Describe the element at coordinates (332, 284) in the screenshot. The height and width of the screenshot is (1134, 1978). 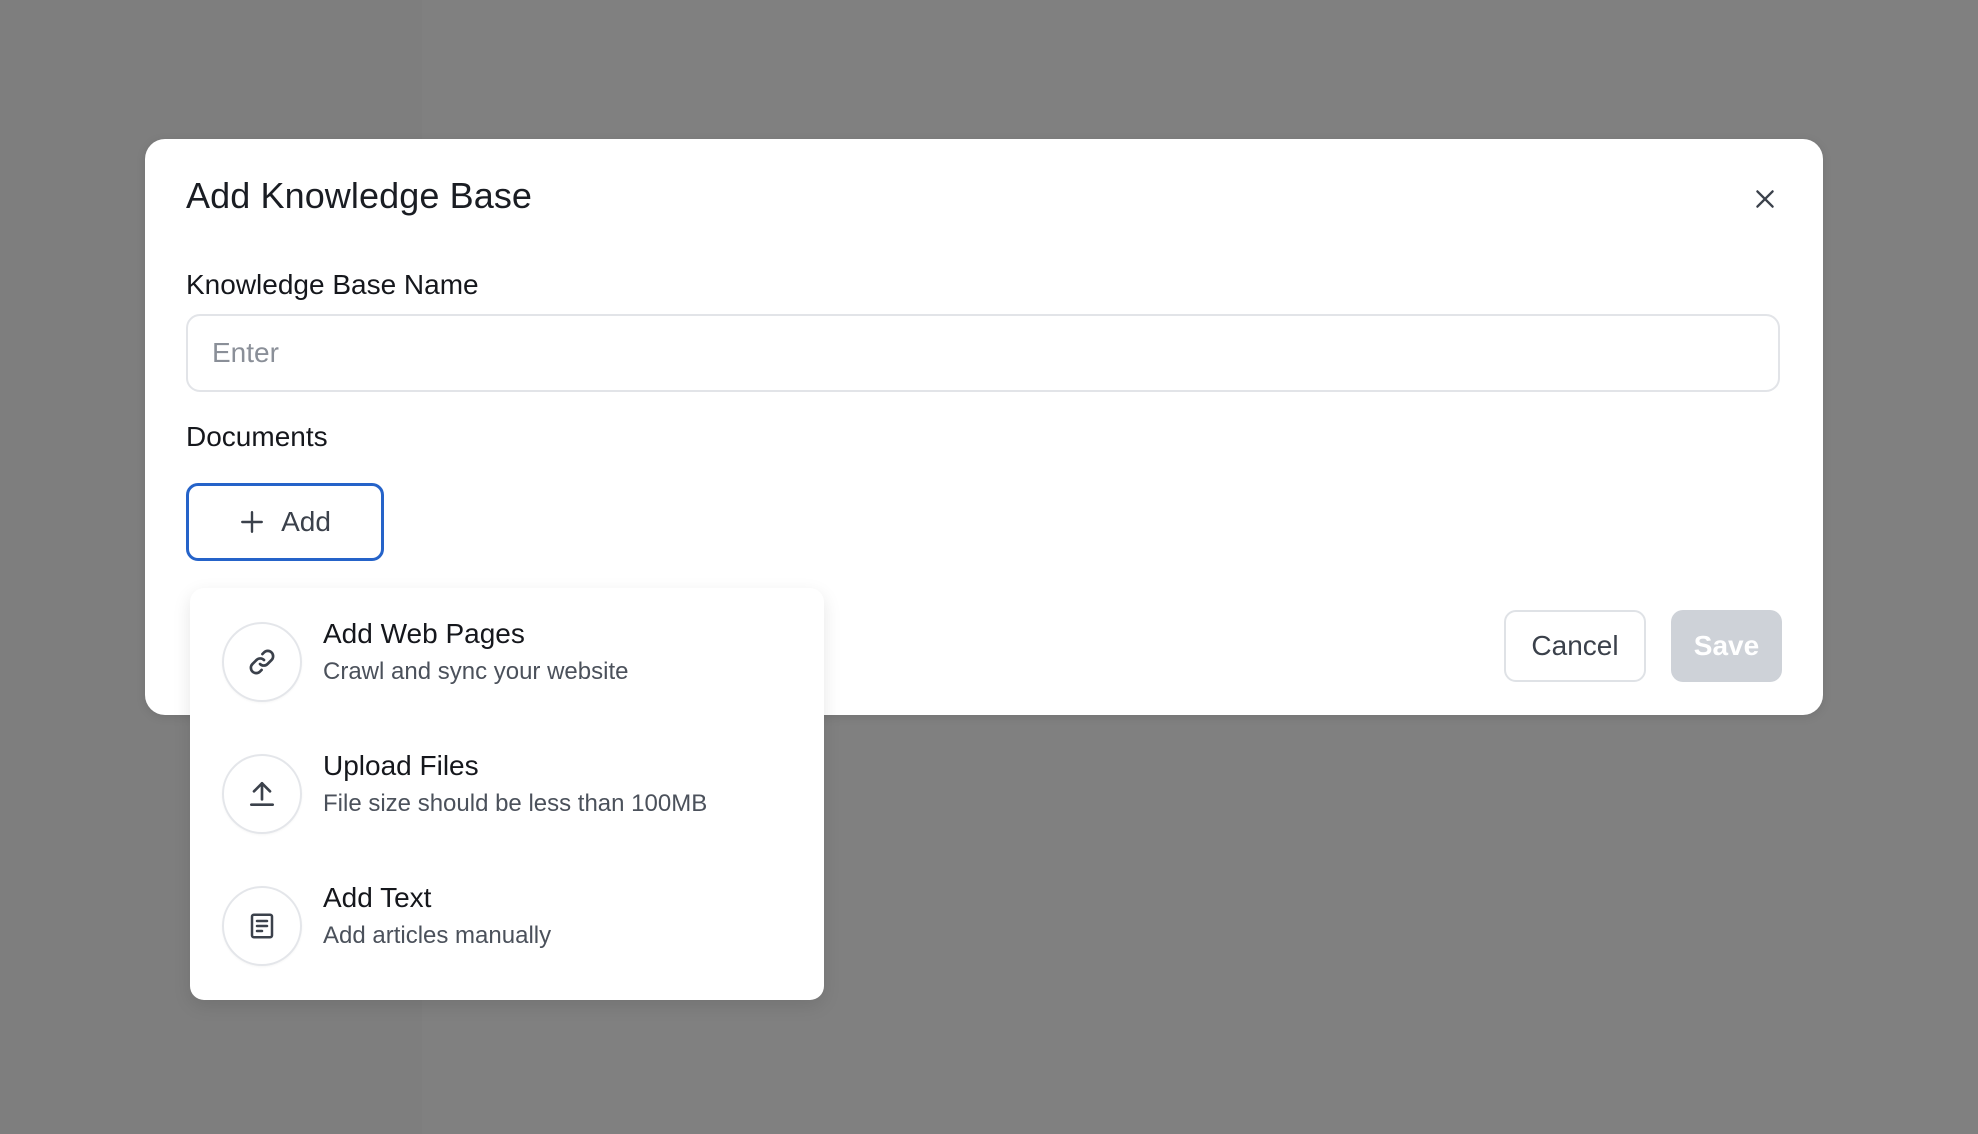
I see `knowledge-base-name-label: Knowledge Base Name` at that location.